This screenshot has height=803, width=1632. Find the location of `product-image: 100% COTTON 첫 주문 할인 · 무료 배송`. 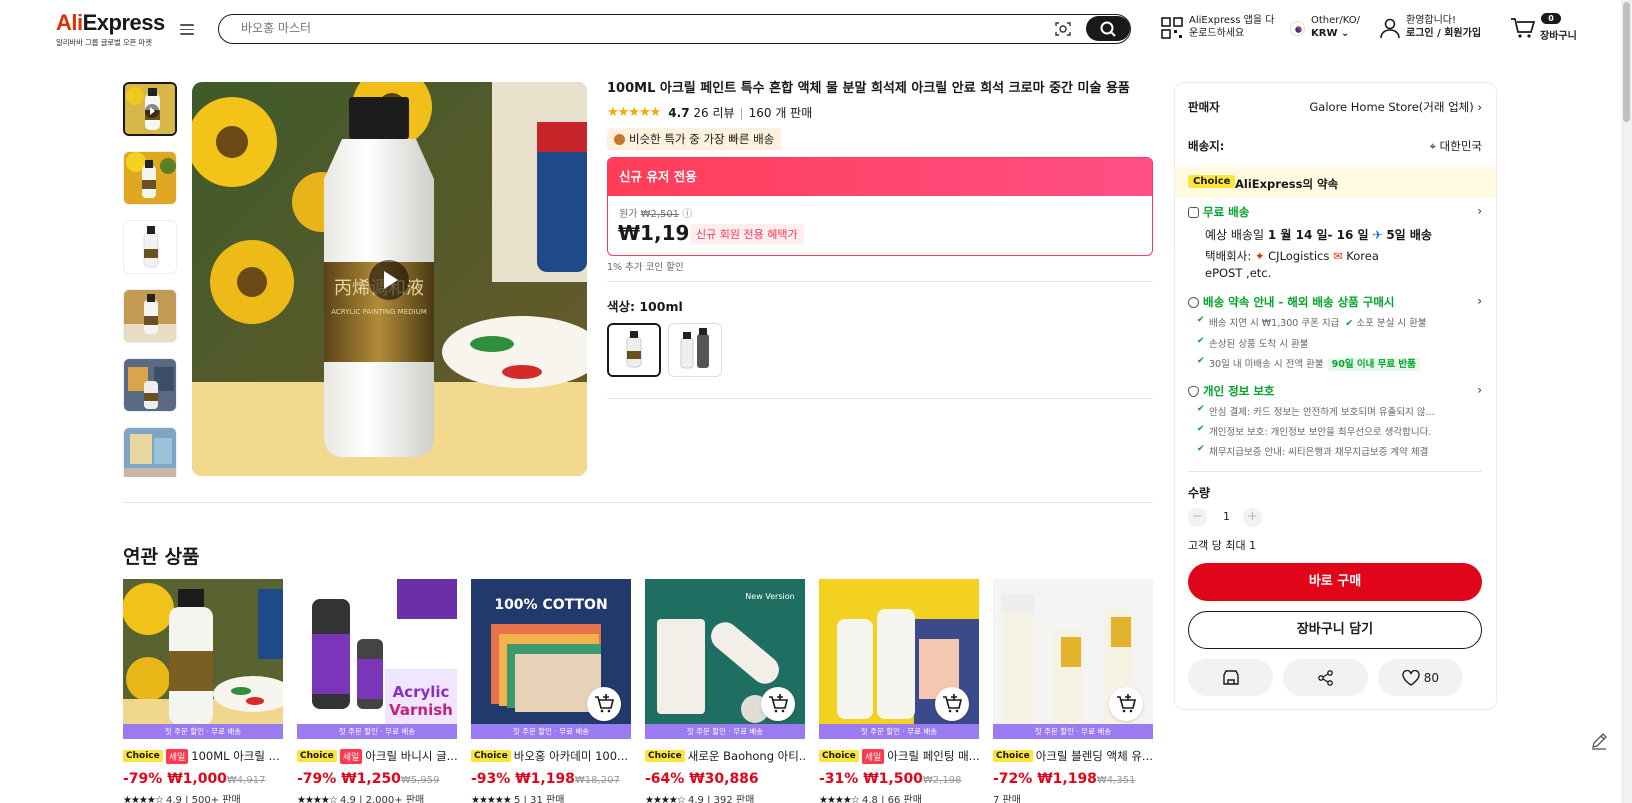

product-image: 100% COTTON 첫 주문 할인 · 무료 배송 is located at coordinates (551, 659).